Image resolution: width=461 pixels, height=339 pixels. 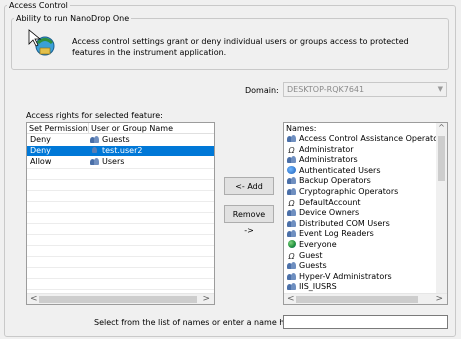 I want to click on list-item-label: IIS_IUSRS, so click(x=318, y=287).